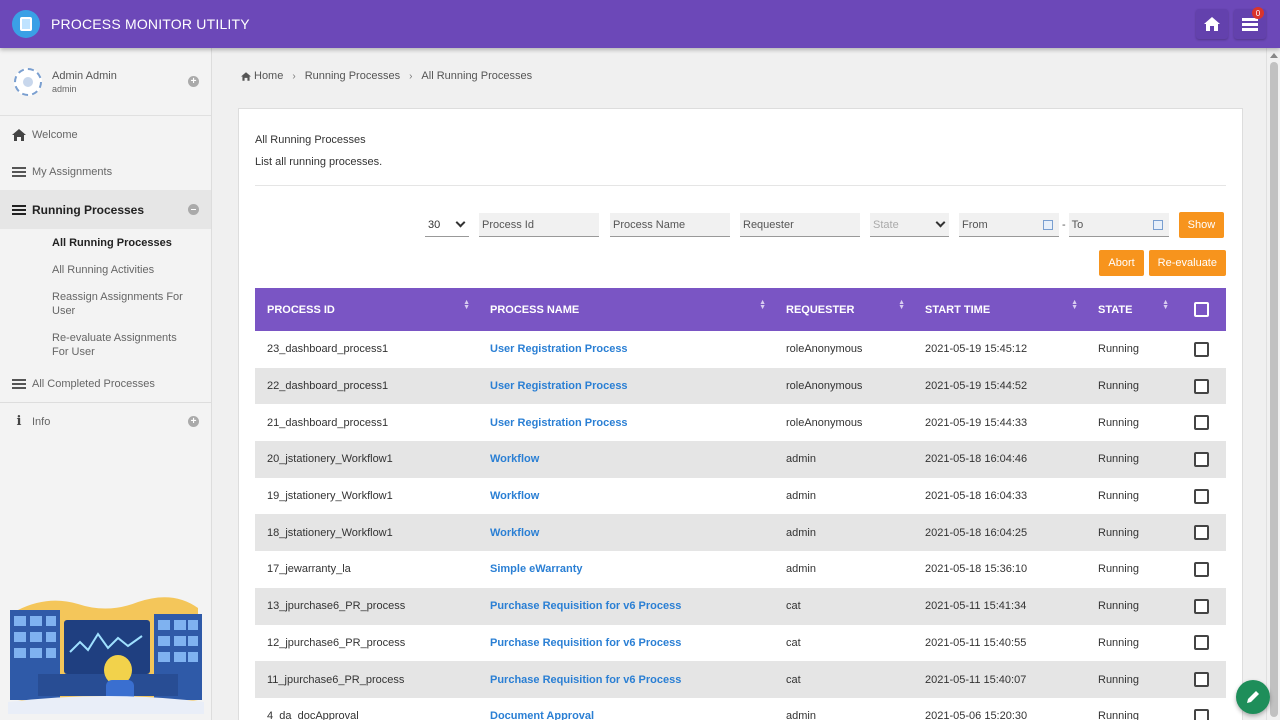  Describe the element at coordinates (670, 225) in the screenshot. I see `process-name-input: Process Name` at that location.